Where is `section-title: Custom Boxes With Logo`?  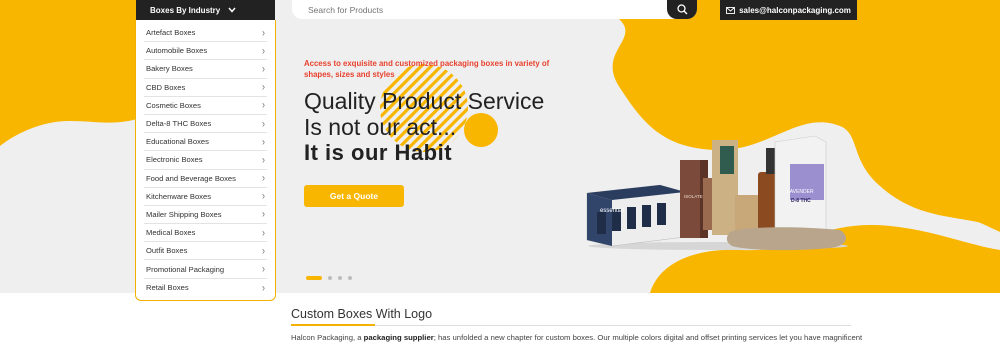
section-title: Custom Boxes With Logo is located at coordinates (362, 314).